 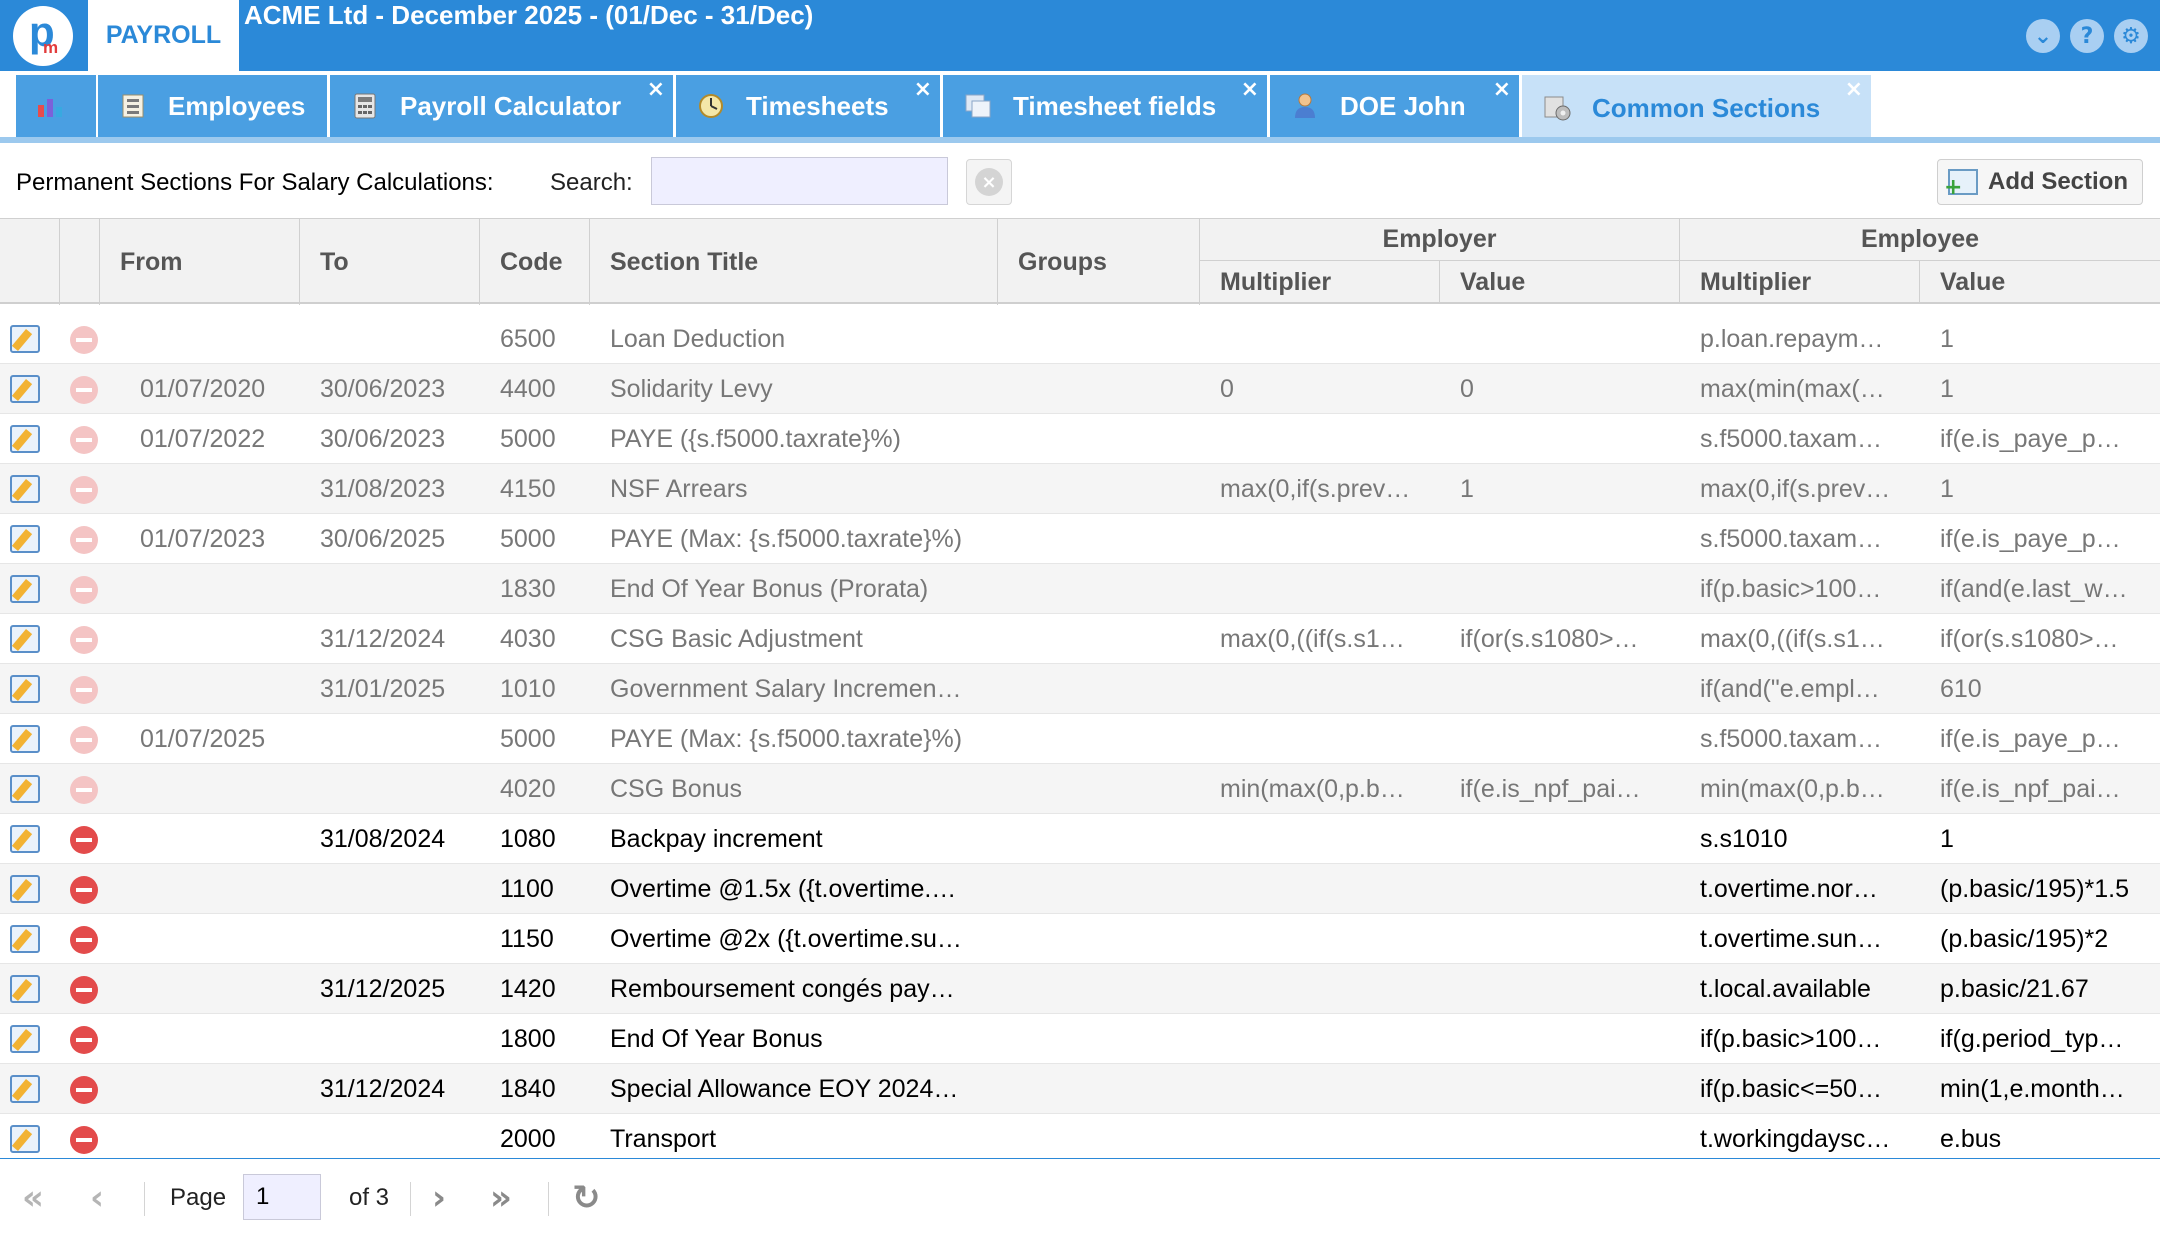 What do you see at coordinates (410, 1199) in the screenshot?
I see `pager-separator` at bounding box center [410, 1199].